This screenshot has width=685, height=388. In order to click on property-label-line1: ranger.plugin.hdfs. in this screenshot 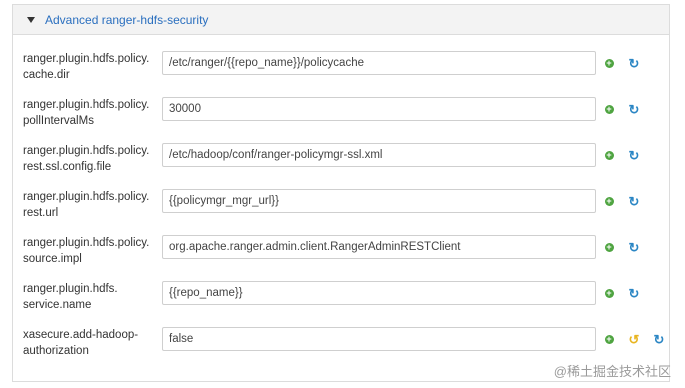, I will do `click(70, 289)`.